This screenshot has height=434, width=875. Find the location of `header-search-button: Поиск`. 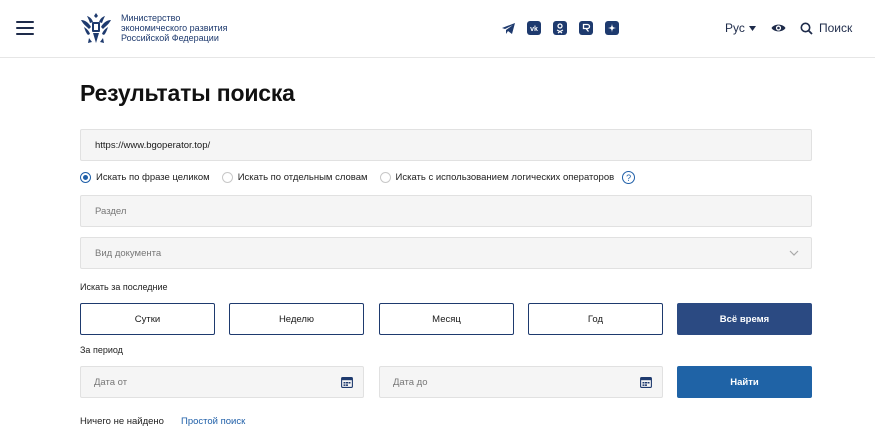

header-search-button: Поиск is located at coordinates (826, 28).